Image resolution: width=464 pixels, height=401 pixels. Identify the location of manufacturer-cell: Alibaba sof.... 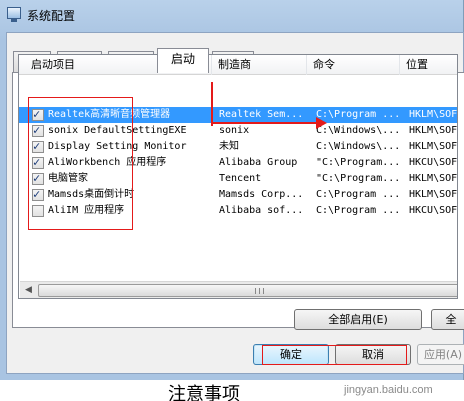
(261, 210).